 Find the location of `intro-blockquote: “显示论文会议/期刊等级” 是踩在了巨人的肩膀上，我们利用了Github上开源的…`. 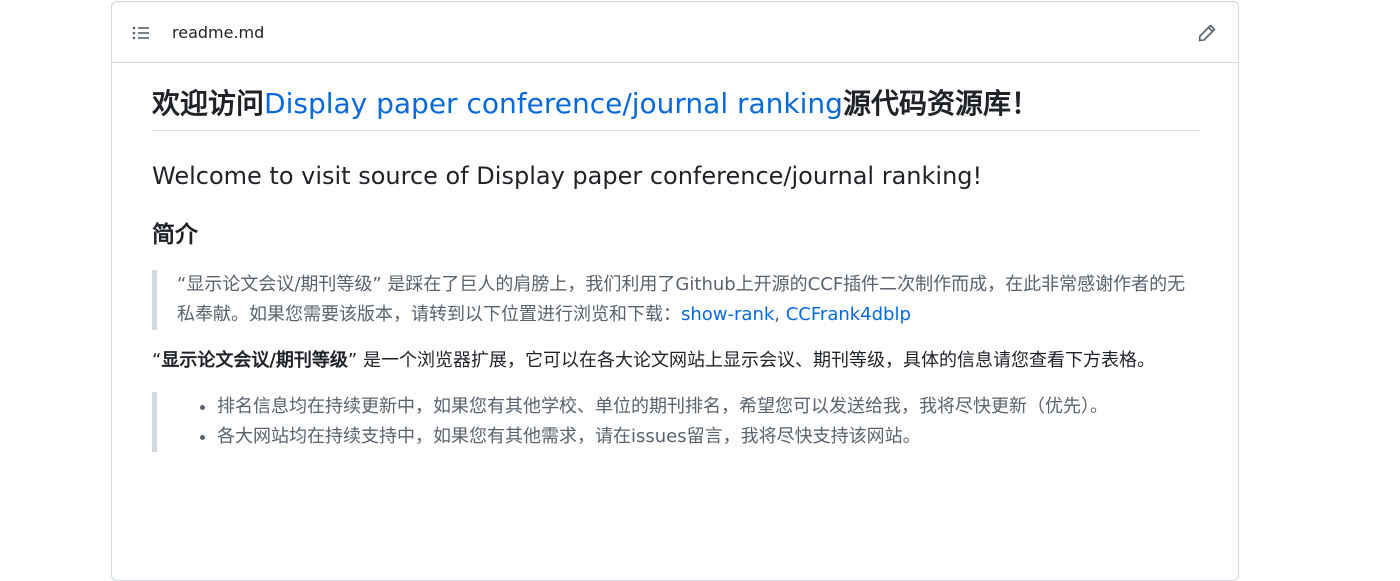

intro-blockquote: “显示论文会议/期刊等级” 是踩在了巨人的肩膀上，我们利用了Github上开源的… is located at coordinates (676, 299).